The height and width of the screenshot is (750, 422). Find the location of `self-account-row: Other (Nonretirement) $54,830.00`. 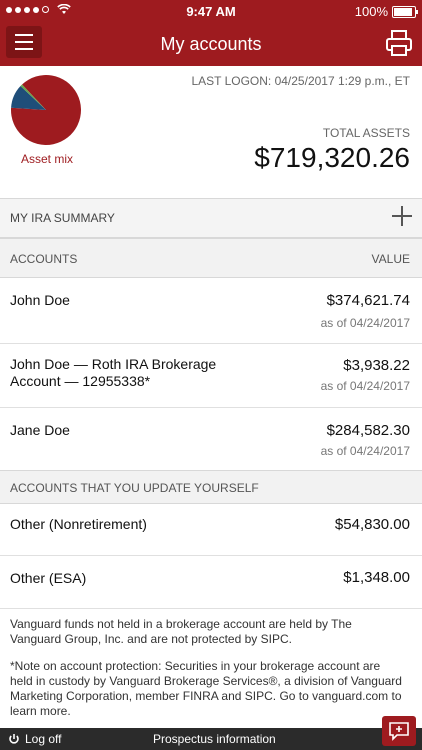

self-account-row: Other (Nonretirement) $54,830.00 is located at coordinates (211, 529).